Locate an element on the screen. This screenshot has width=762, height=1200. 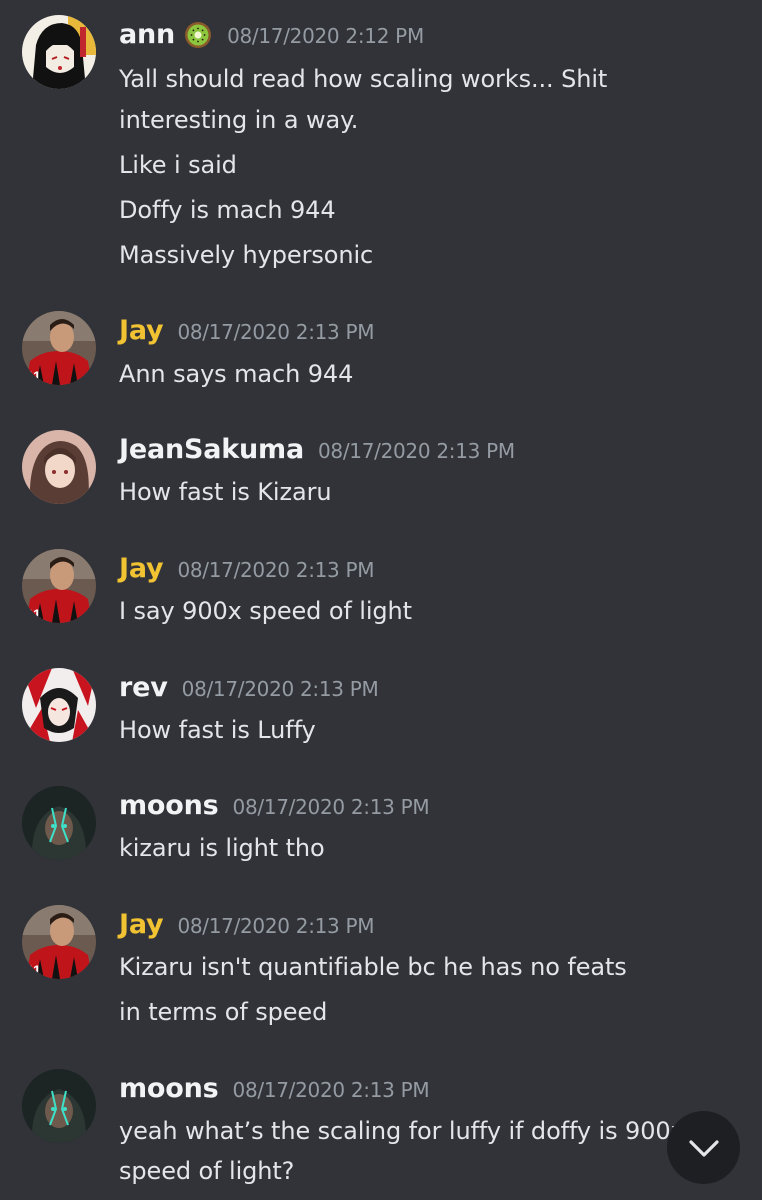
message-text: Ann says mach 944 is located at coordinates (236, 374).